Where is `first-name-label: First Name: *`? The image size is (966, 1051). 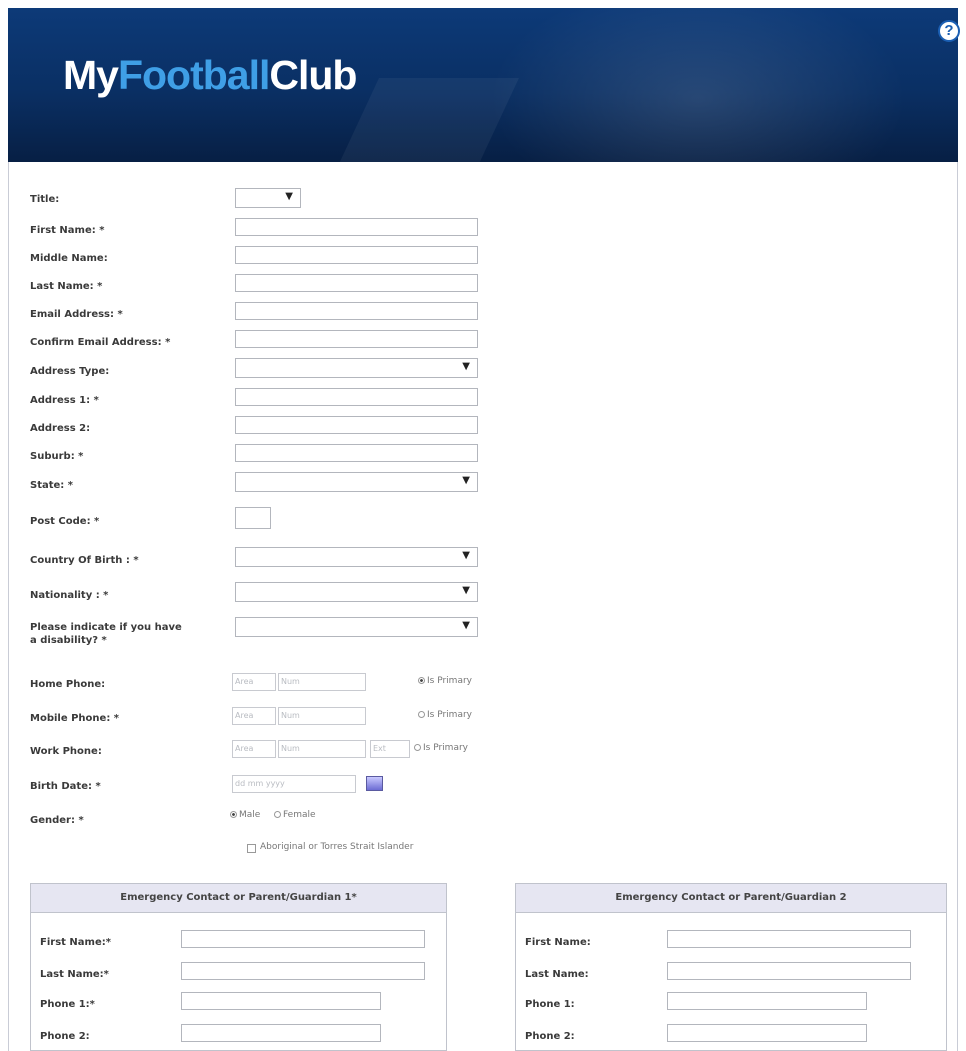 first-name-label: First Name: * is located at coordinates (67, 230).